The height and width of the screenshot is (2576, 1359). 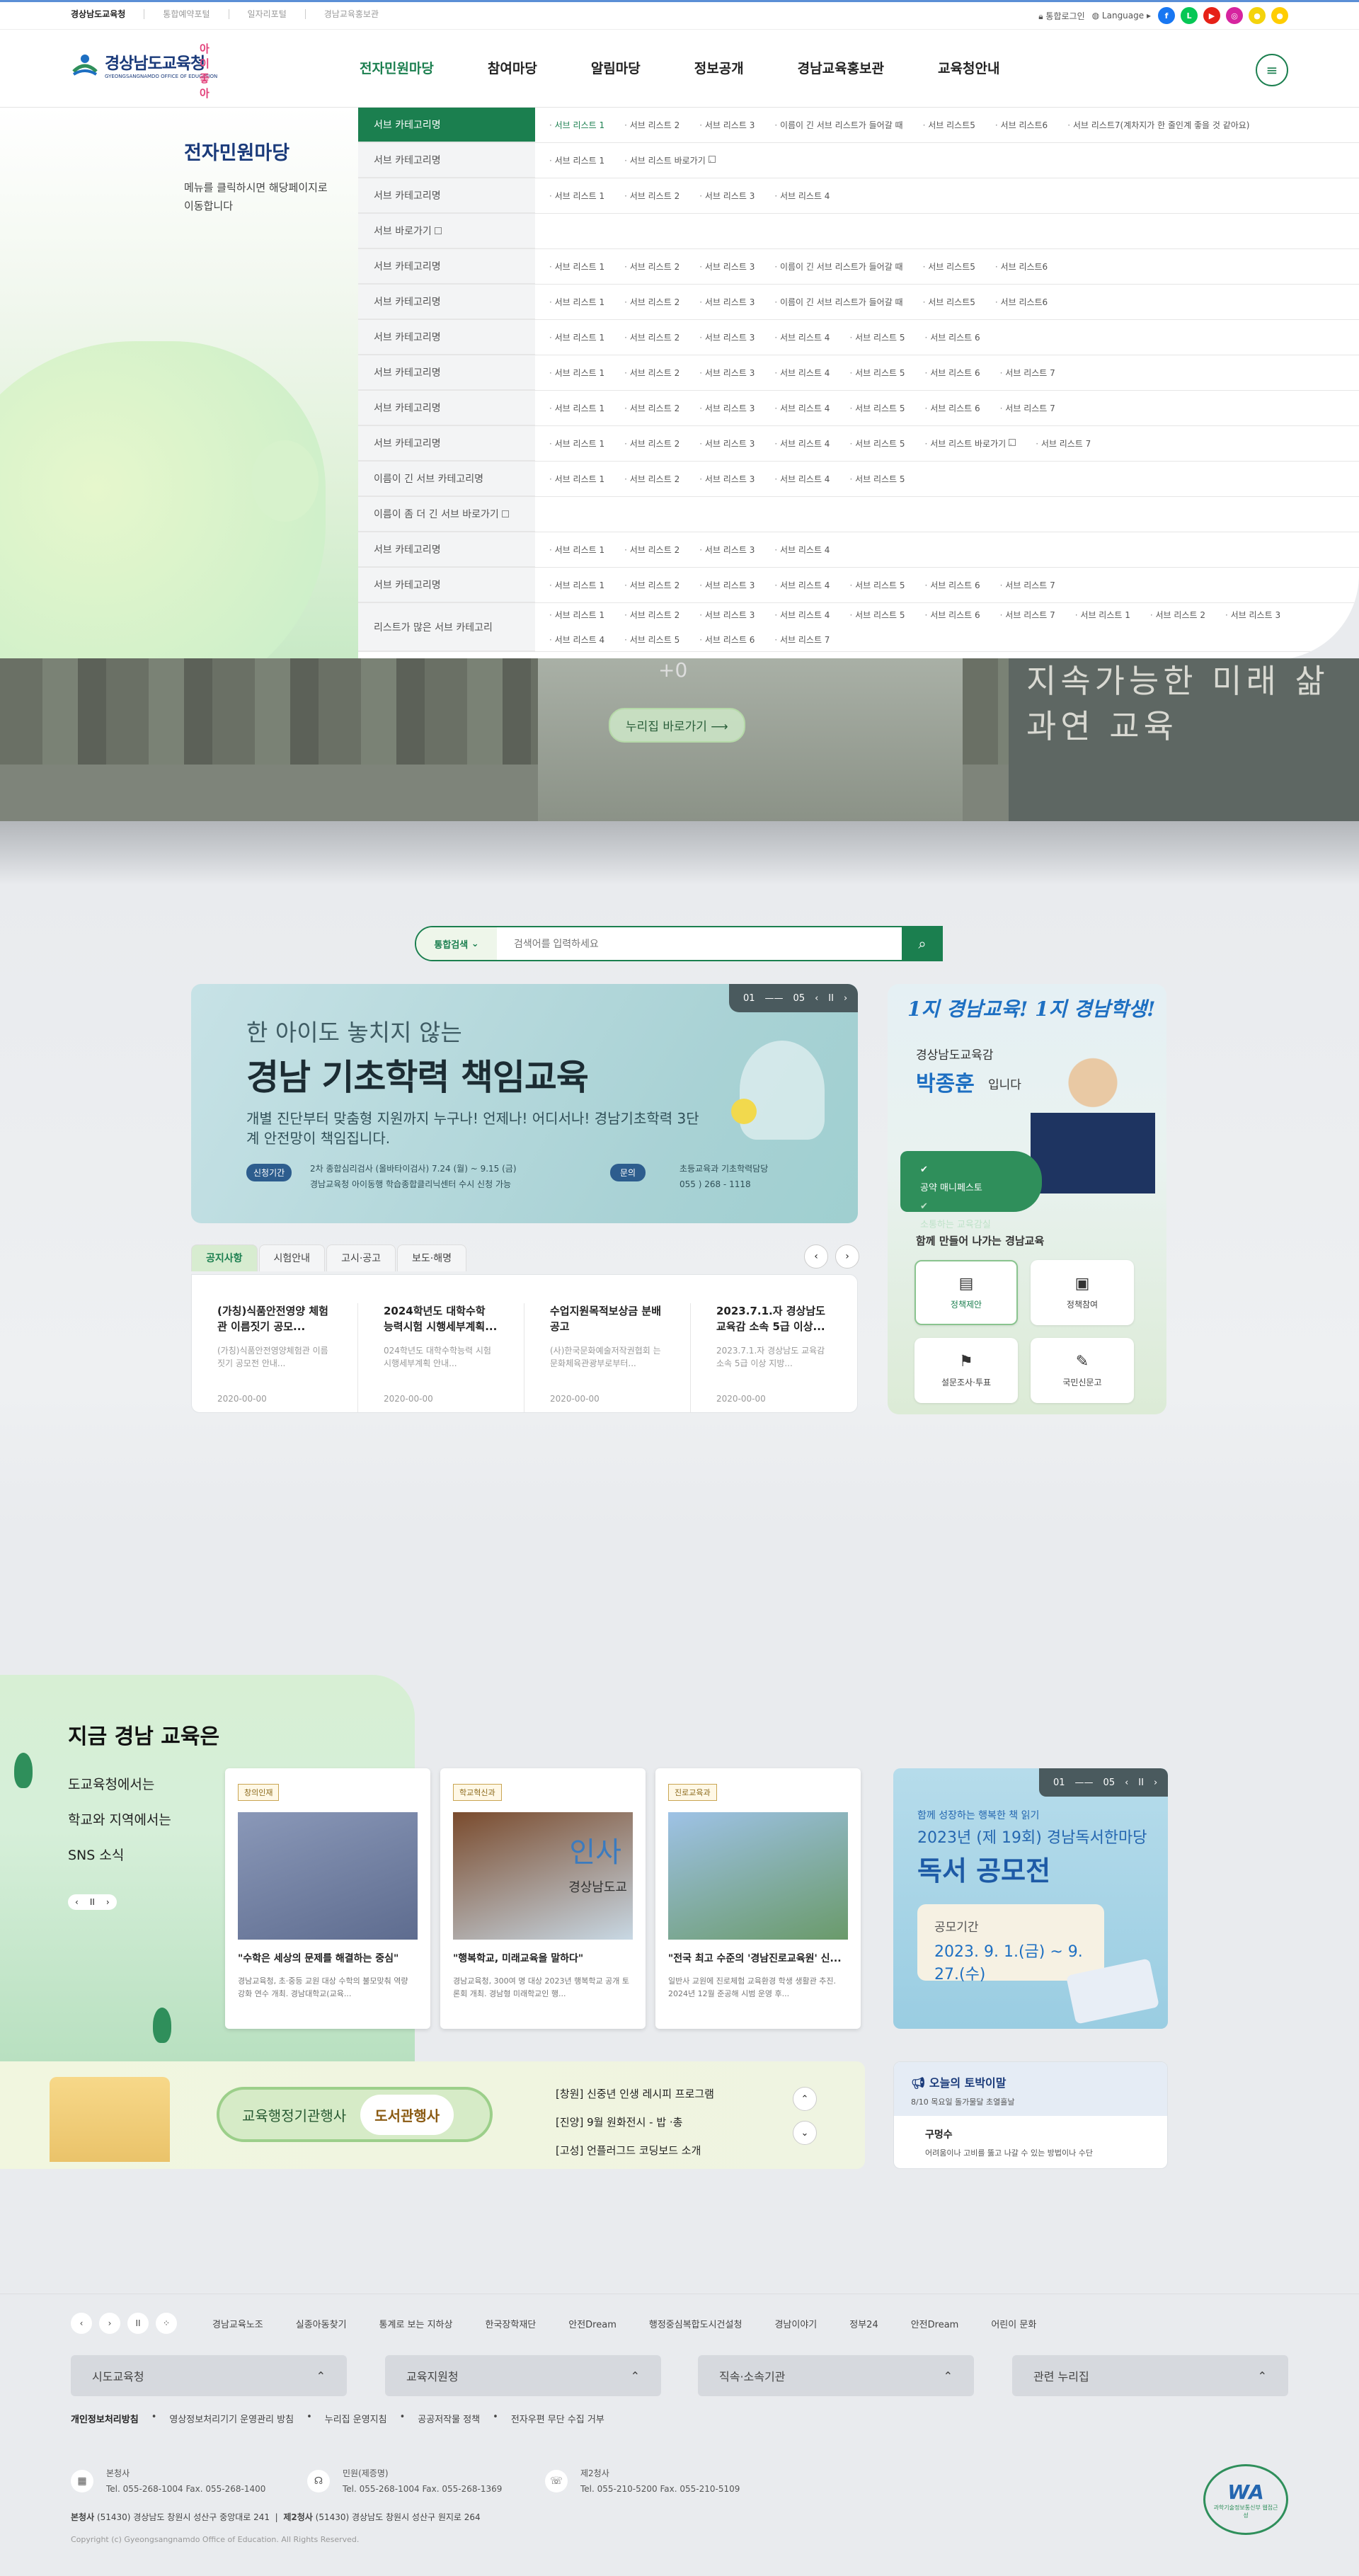 What do you see at coordinates (108, 14) in the screenshot?
I see `site-link-main: 경상남도교육청` at bounding box center [108, 14].